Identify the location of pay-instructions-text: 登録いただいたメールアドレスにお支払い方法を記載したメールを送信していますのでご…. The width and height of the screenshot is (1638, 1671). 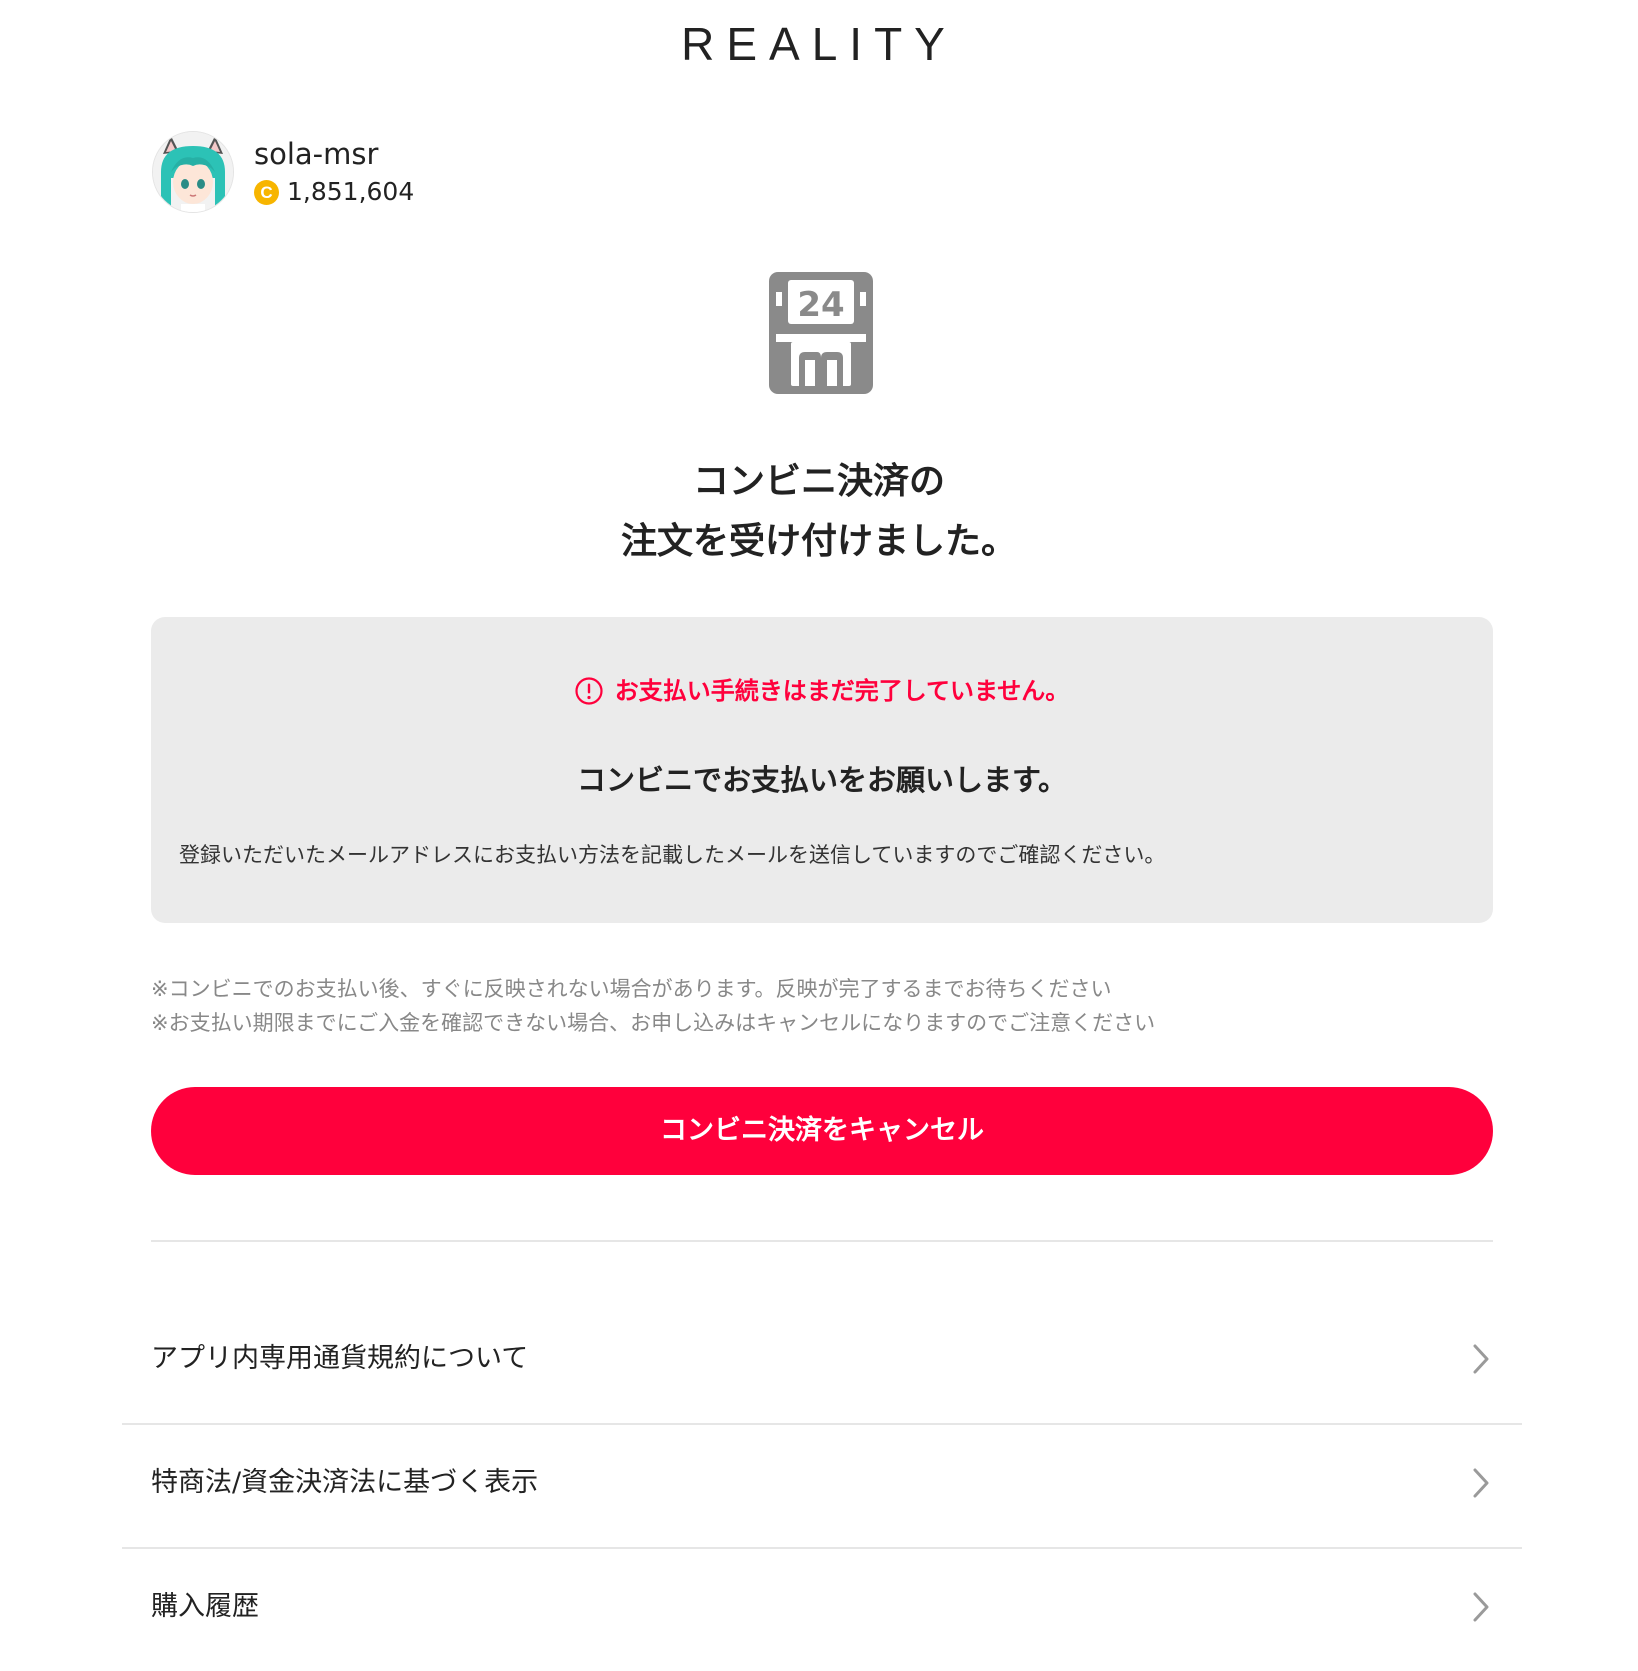
(672, 855).